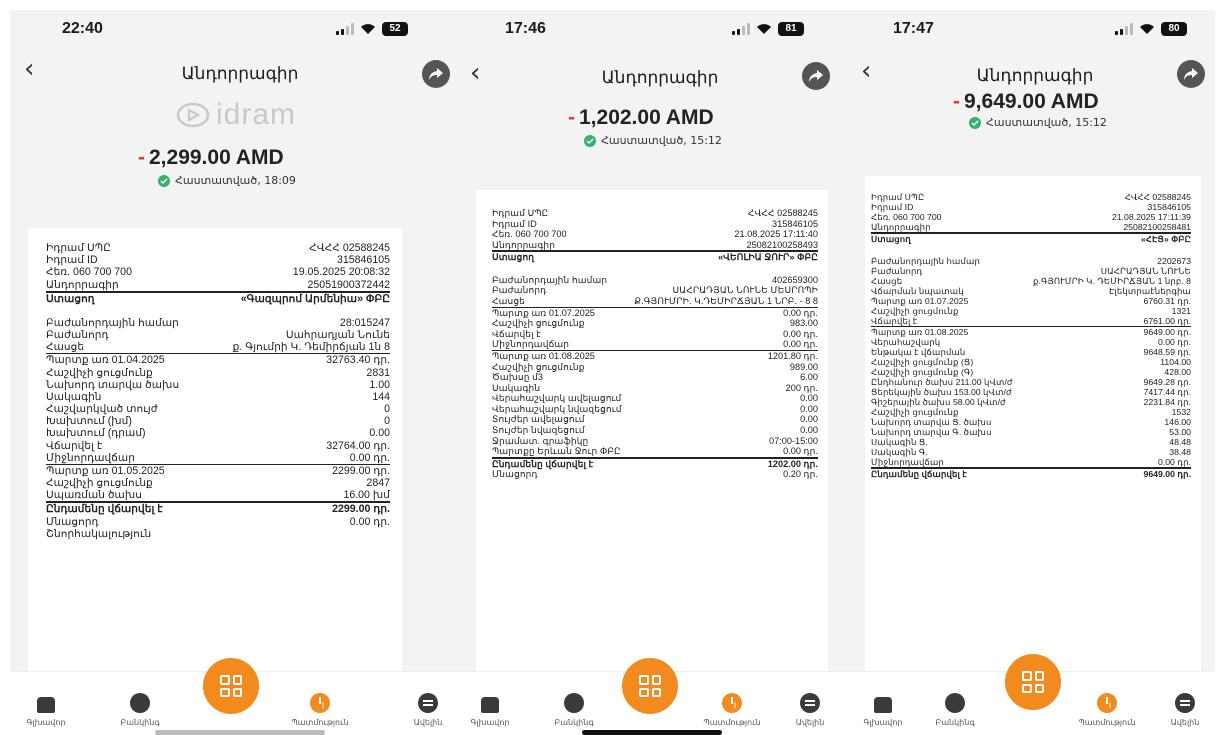  Describe the element at coordinates (218, 385) in the screenshot. I see `receipt-row: Նախորդ տարվա ծախս 1.00` at that location.